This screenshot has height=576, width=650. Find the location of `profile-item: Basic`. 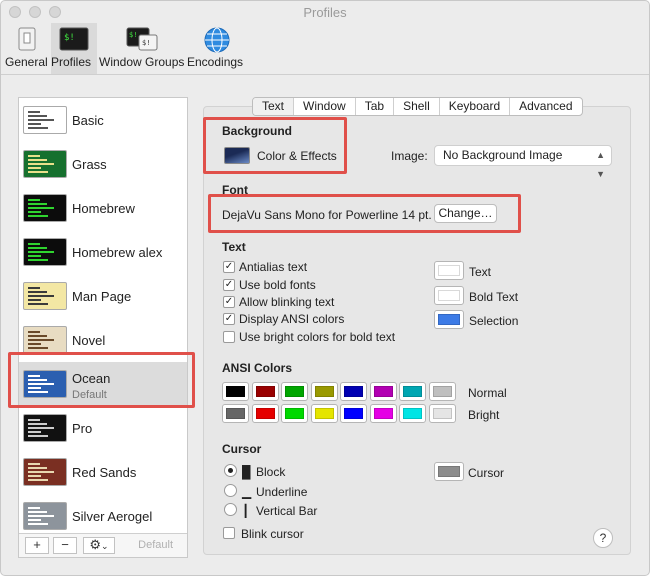

profile-item: Basic is located at coordinates (103, 120).